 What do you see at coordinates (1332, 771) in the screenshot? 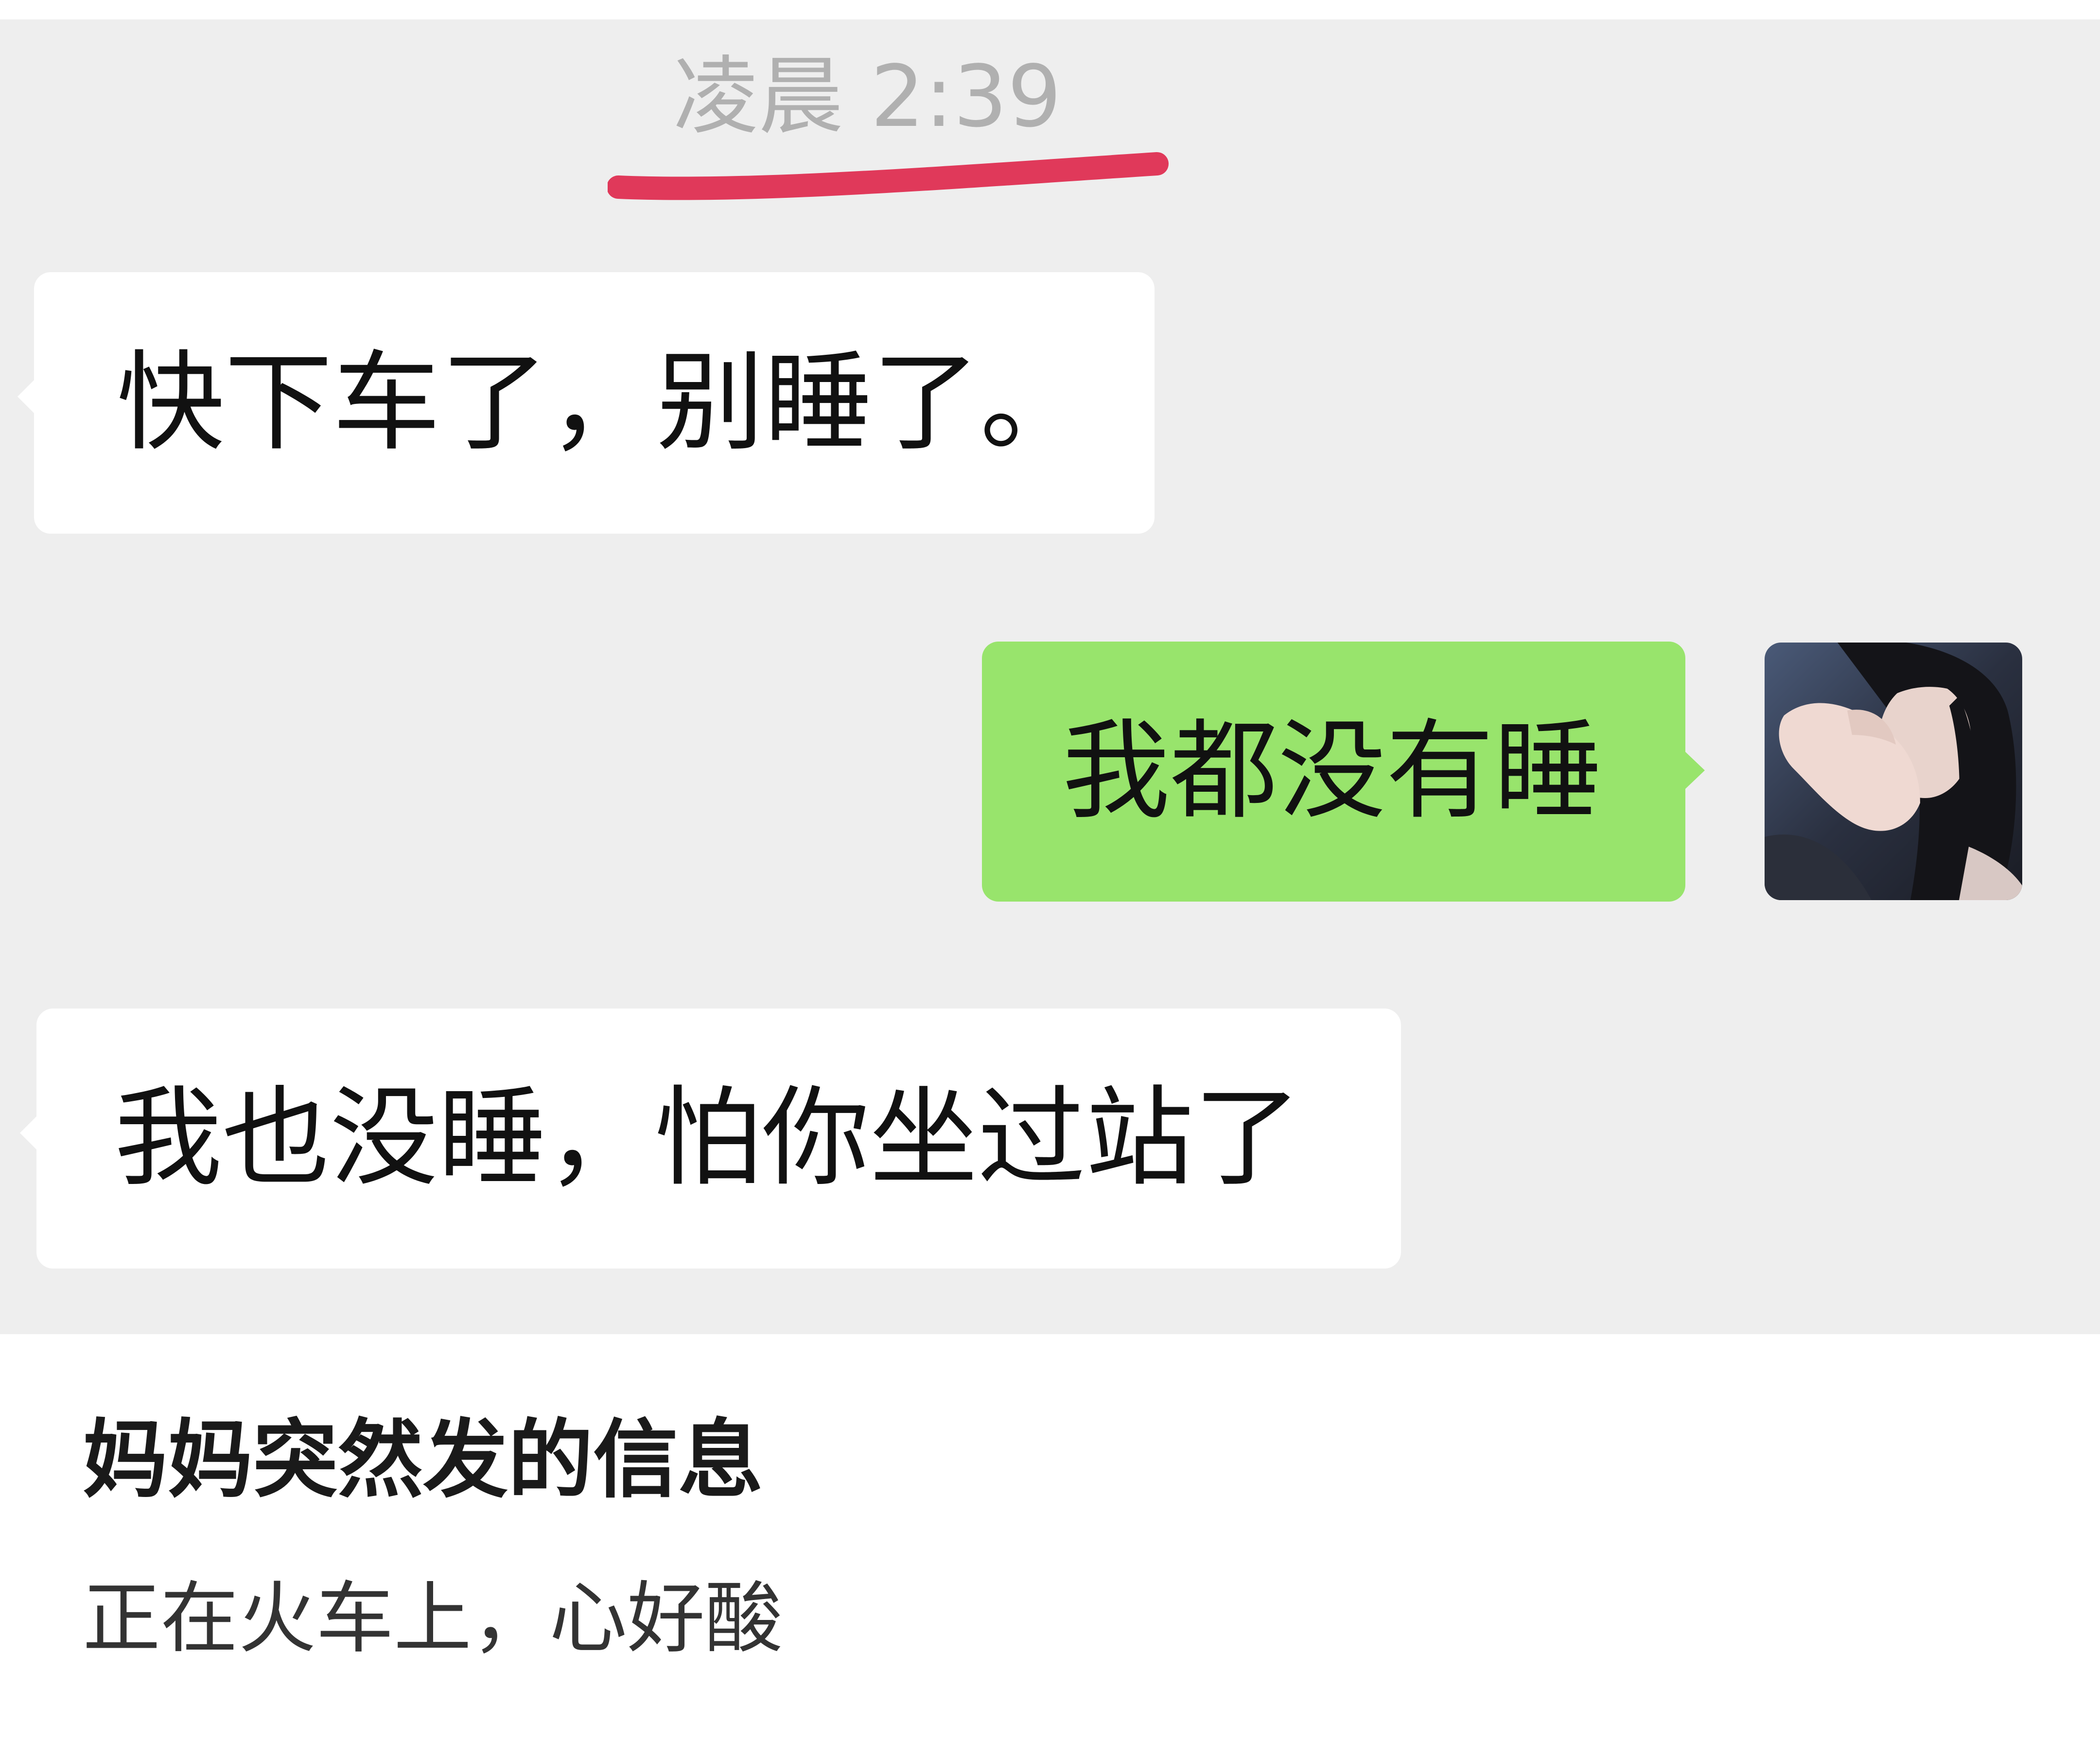
I see `message-text: 我都没有睡` at bounding box center [1332, 771].